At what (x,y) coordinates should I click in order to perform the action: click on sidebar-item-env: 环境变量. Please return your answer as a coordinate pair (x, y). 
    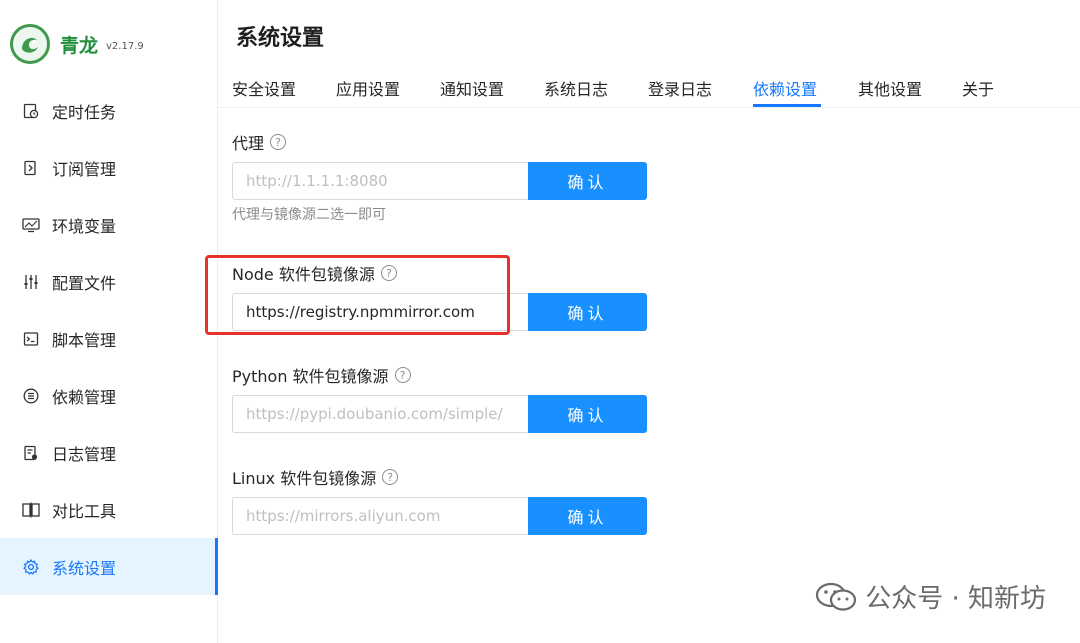
    Looking at the image, I should click on (109, 224).